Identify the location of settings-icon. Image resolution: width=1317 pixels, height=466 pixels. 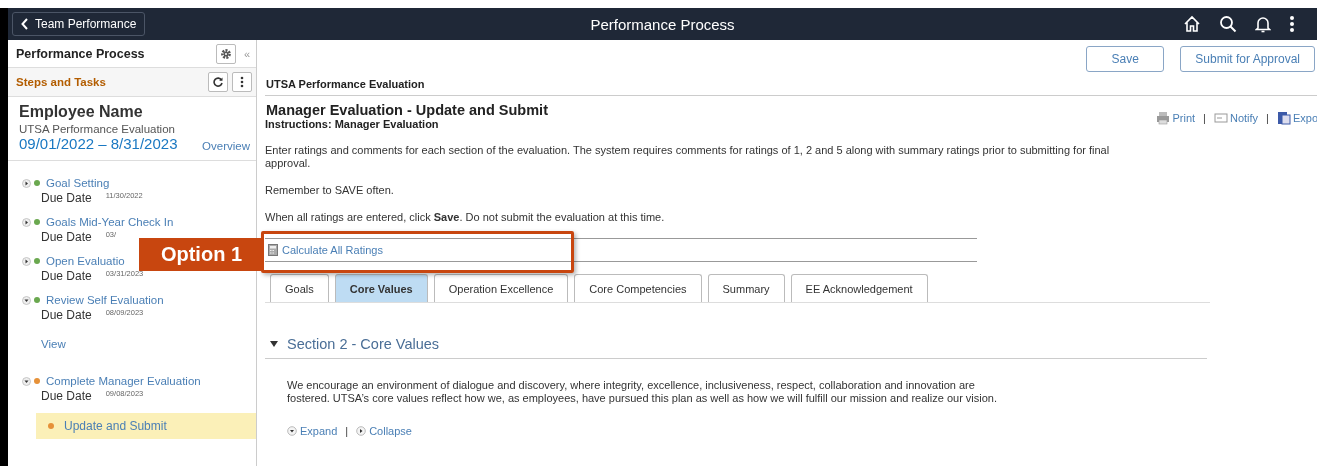
(225, 53).